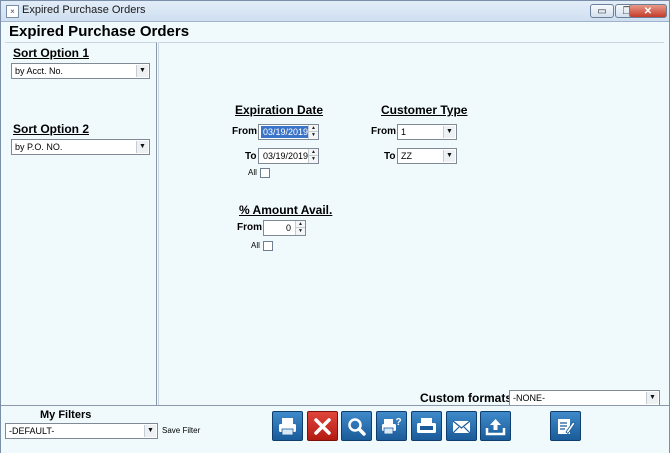  I want to click on expiration-to-spinner: ▲ ▼, so click(313, 156).